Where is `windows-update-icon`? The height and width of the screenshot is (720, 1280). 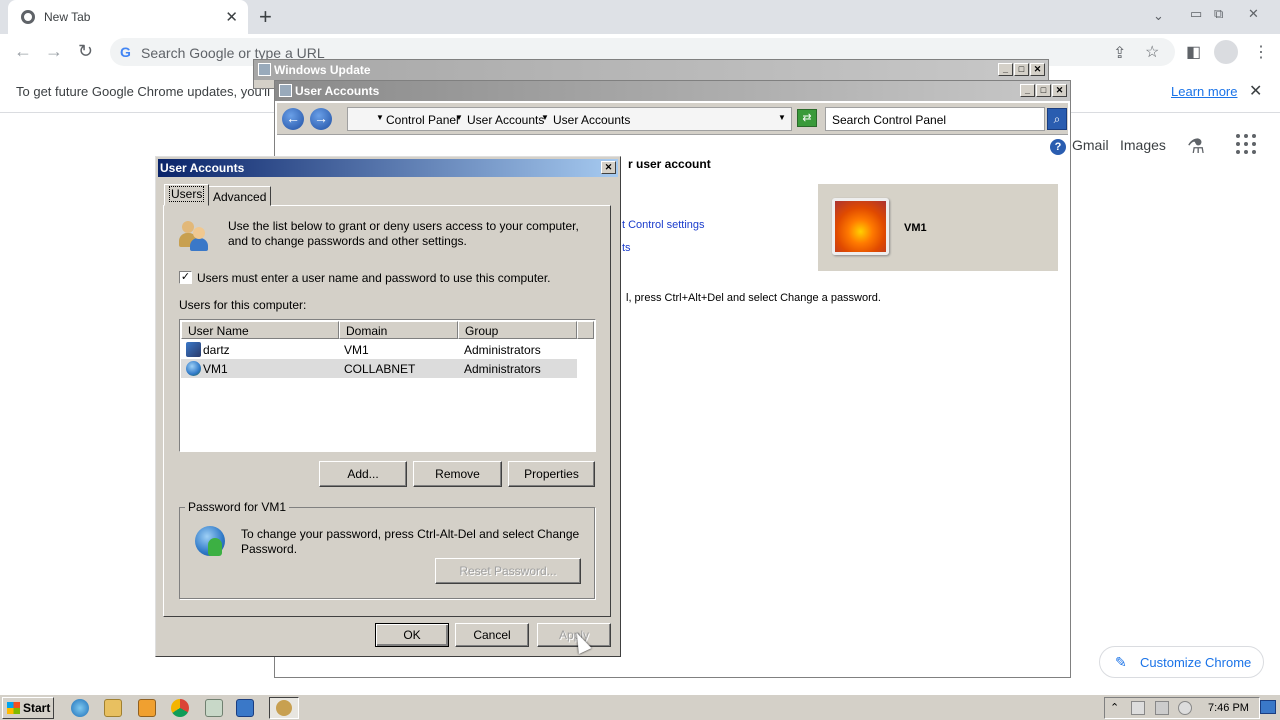
windows-update-icon is located at coordinates (264, 69).